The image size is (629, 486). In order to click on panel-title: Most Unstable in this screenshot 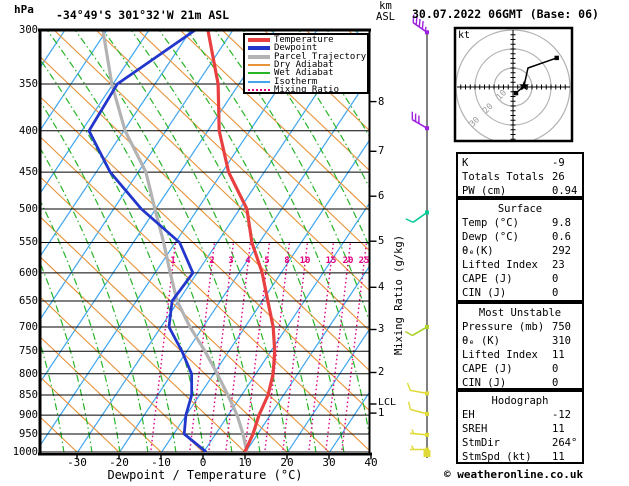, I will do `click(520, 313)`.